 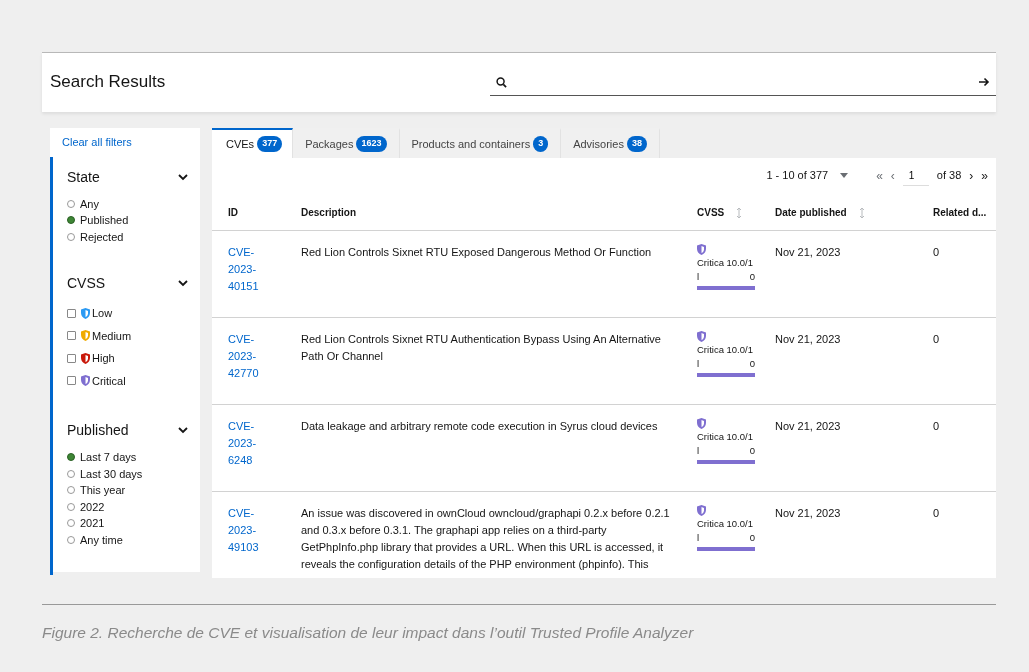 What do you see at coordinates (89, 204) in the screenshot?
I see `option-label: Any` at bounding box center [89, 204].